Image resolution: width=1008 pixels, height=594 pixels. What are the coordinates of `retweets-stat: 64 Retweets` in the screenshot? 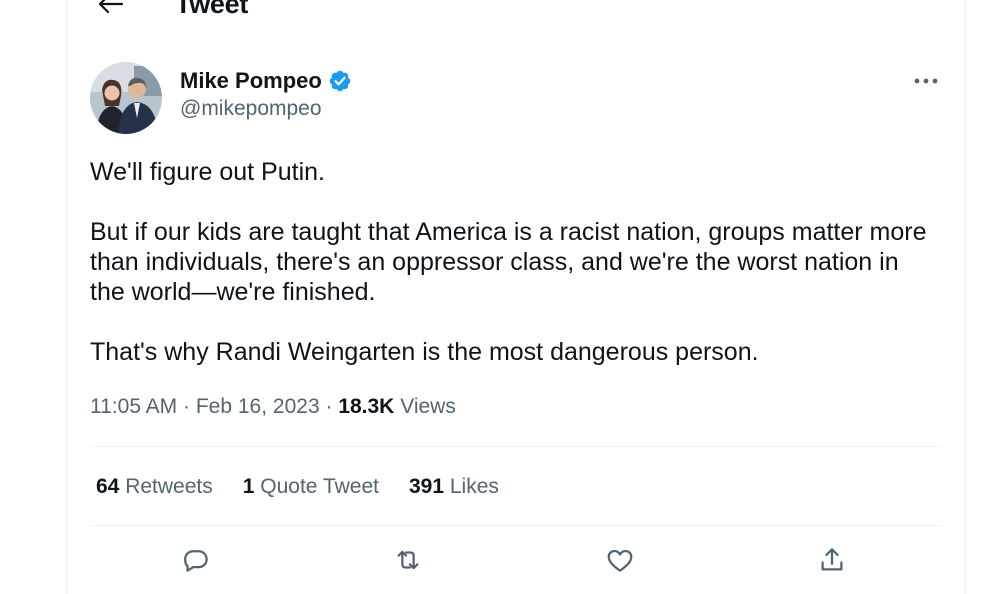 It's located at (154, 487).